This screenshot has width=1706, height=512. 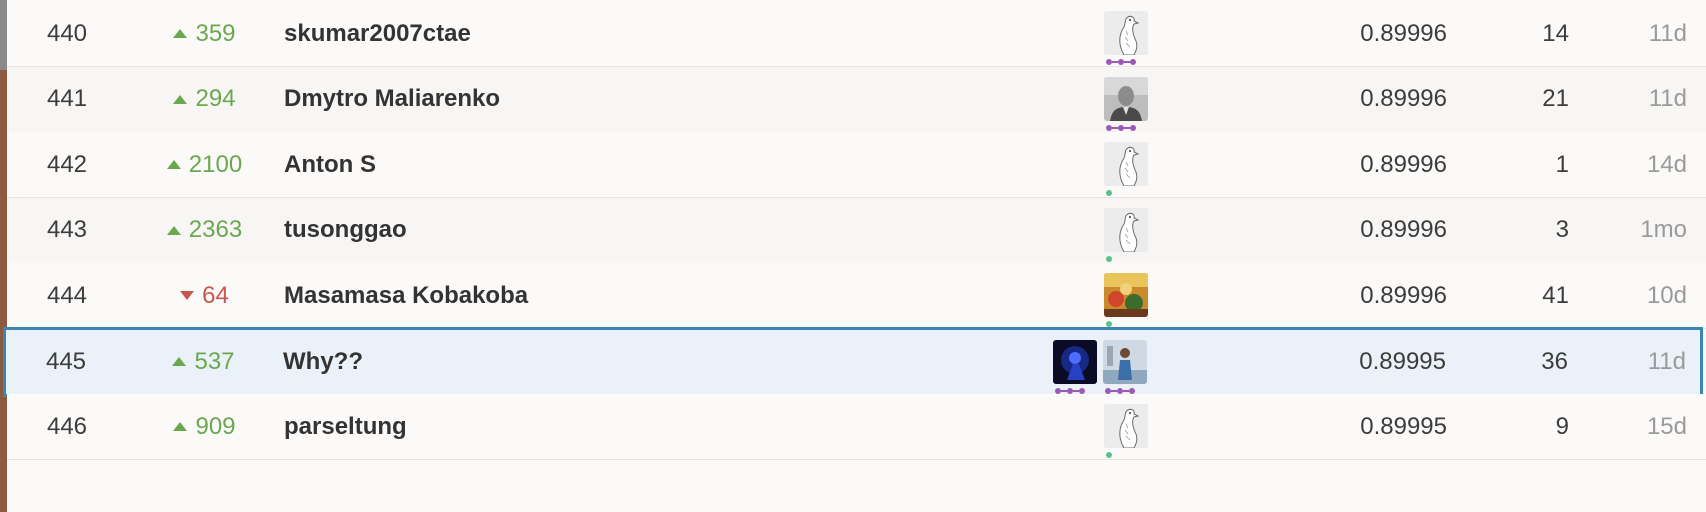 I want to click on table-row: 443 2363 tusonggao 0.89996 3 1mo, so click(x=856, y=230).